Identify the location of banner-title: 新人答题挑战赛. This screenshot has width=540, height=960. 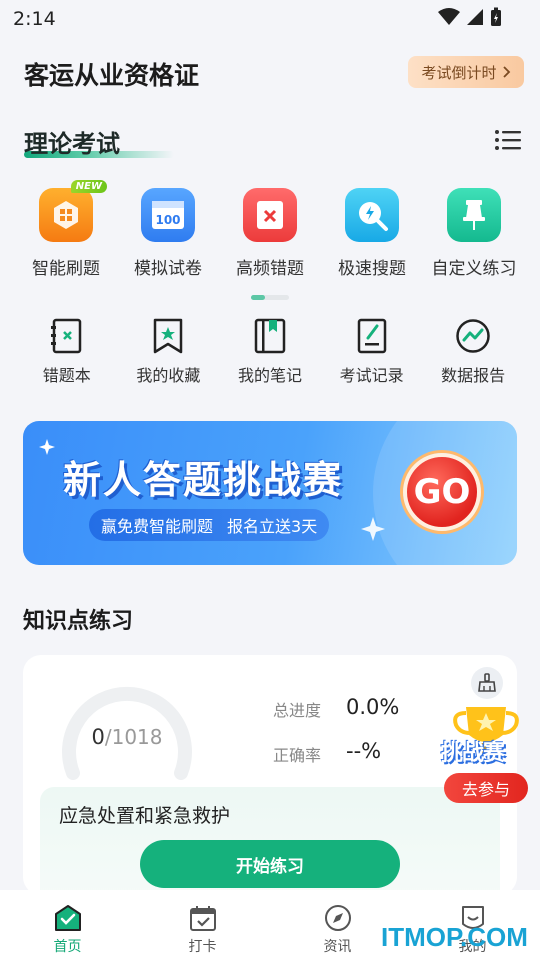
(203, 480).